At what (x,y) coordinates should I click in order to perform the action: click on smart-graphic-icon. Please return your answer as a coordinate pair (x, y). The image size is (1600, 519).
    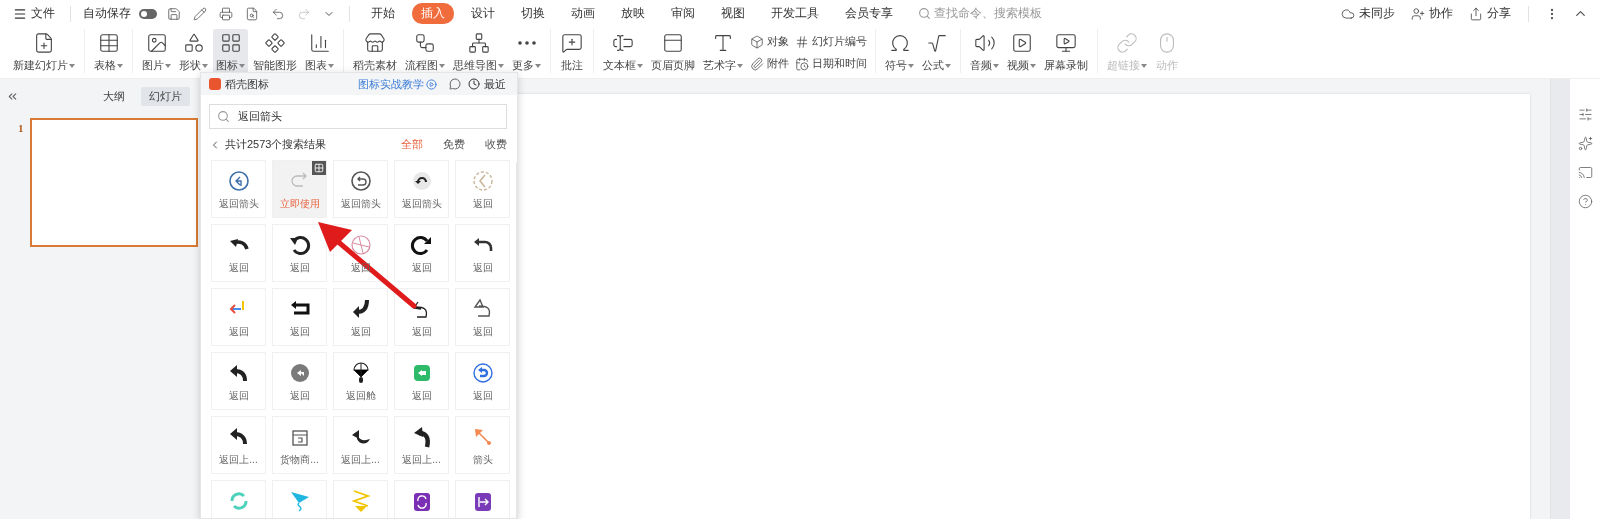
    Looking at the image, I should click on (275, 43).